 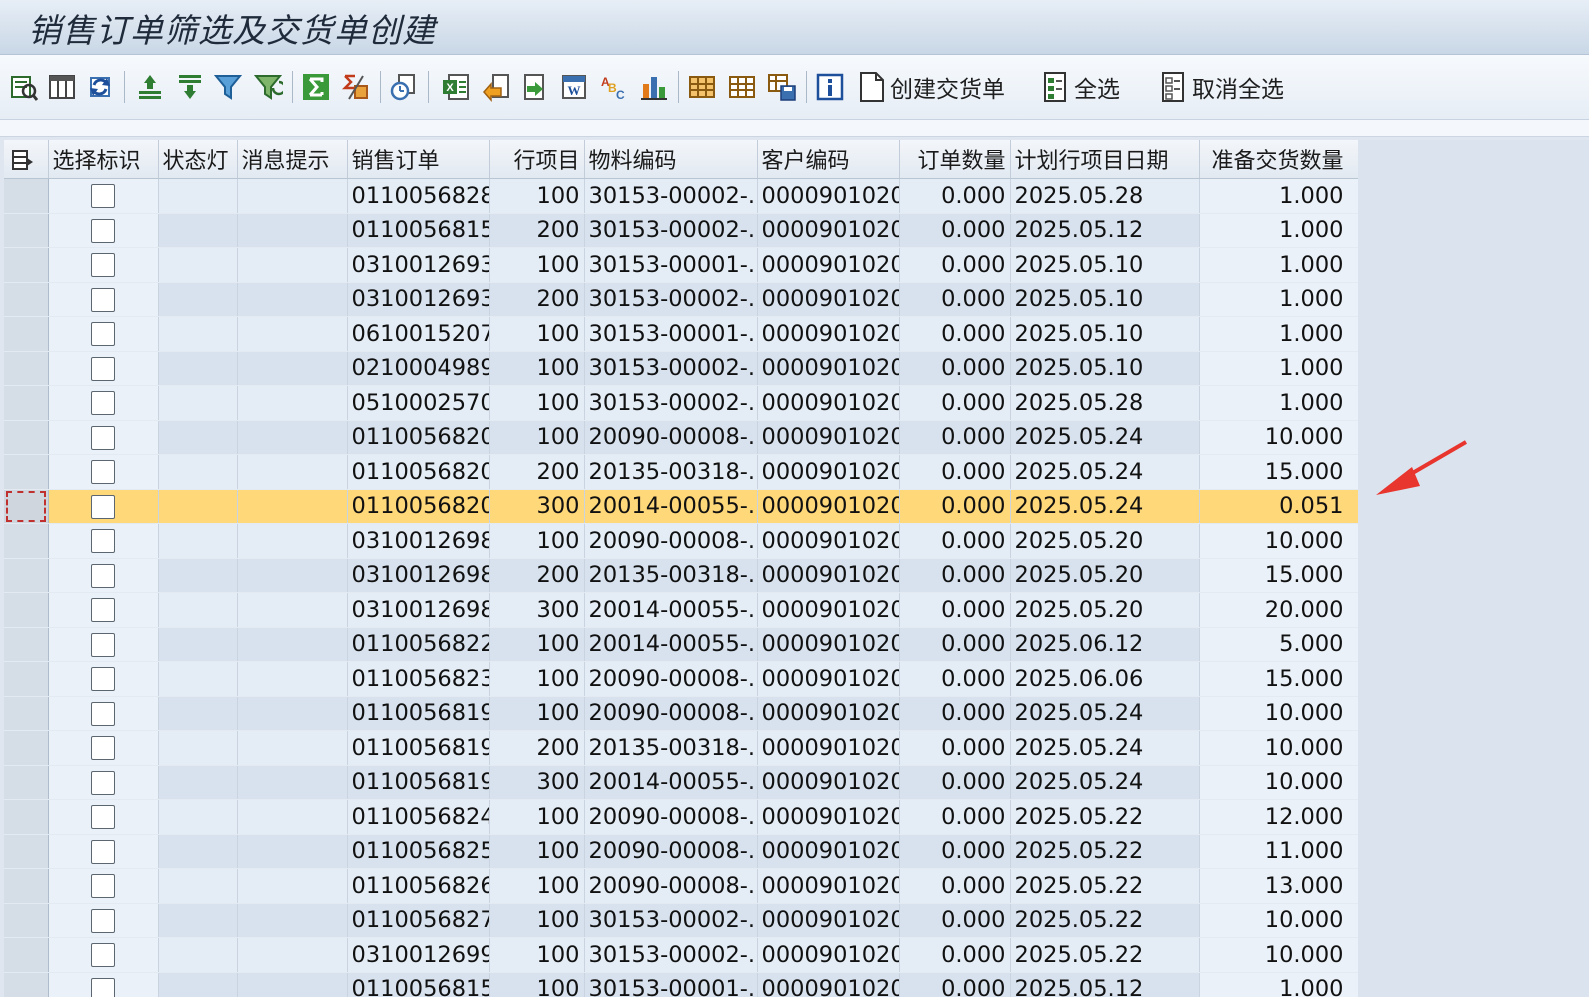 I want to click on col-header-sales-order: 销售订单, so click(x=418, y=159).